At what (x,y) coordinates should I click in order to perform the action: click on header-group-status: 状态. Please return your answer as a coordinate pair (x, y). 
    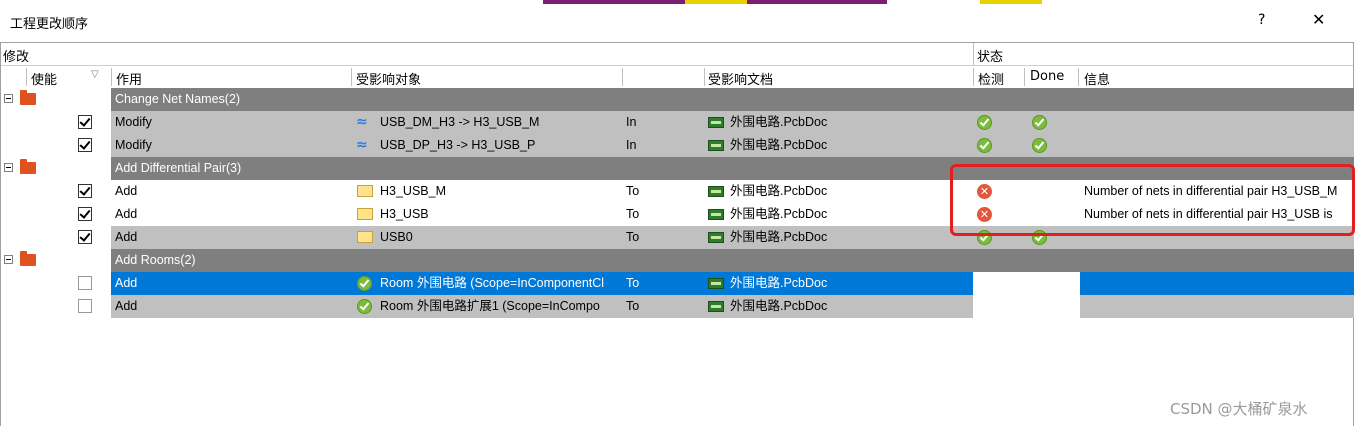
    Looking at the image, I should click on (990, 57).